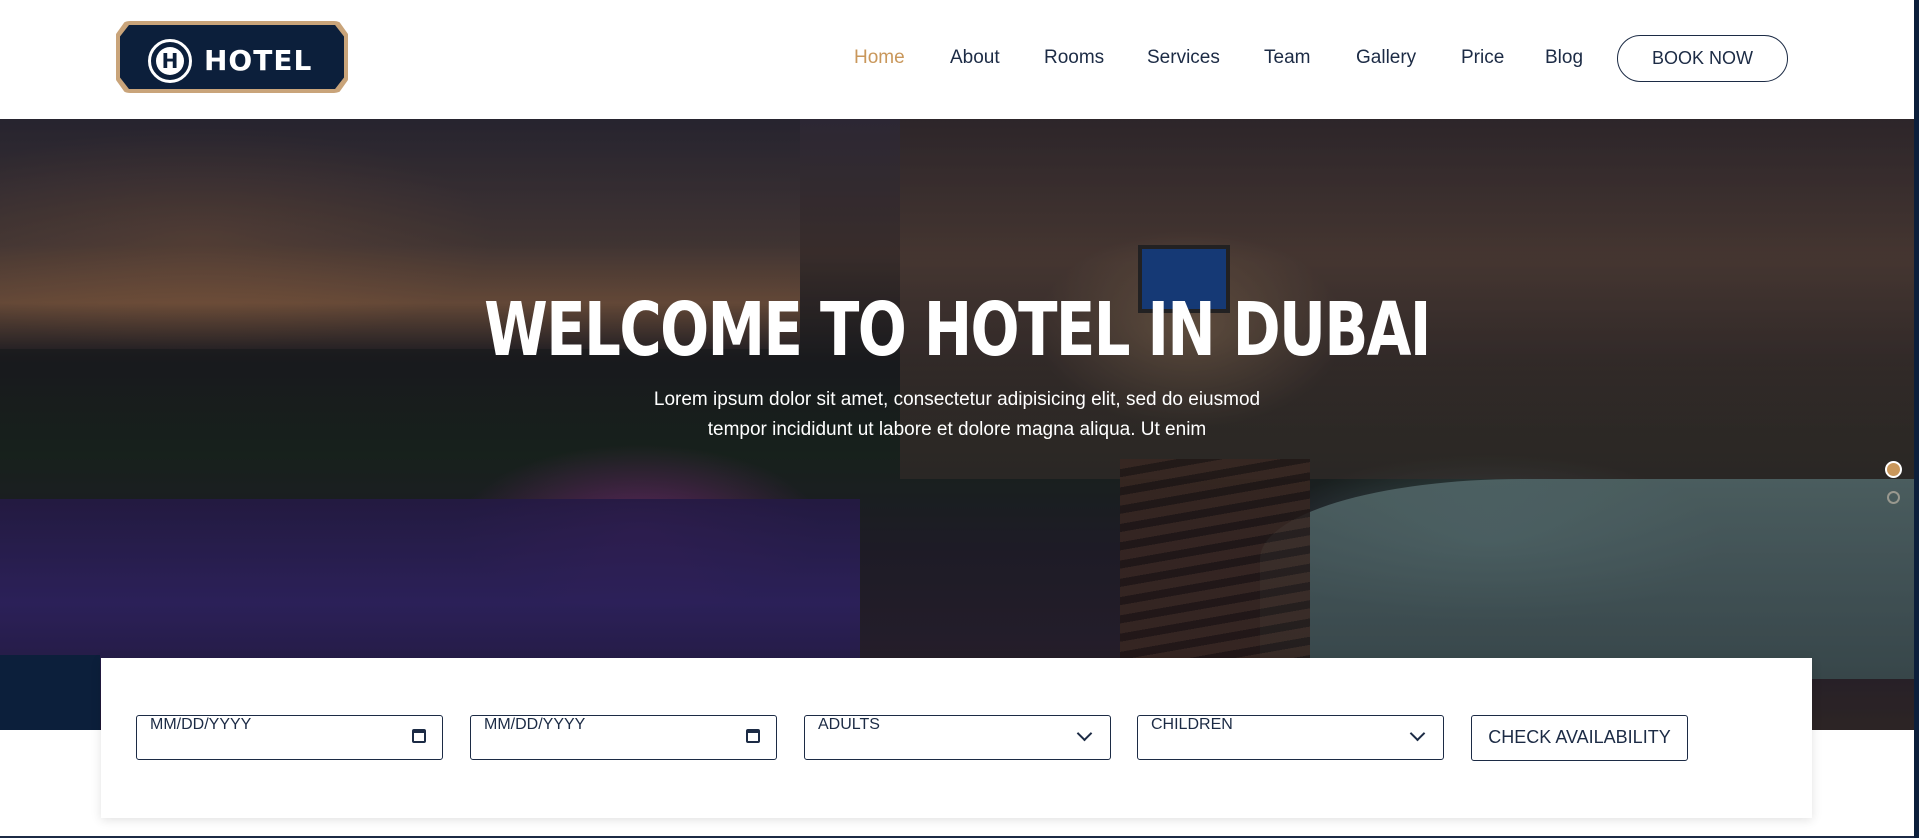 The image size is (1919, 838). Describe the element at coordinates (289, 737) in the screenshot. I see `checkin-date-input: MM/DD/YYYY` at that location.